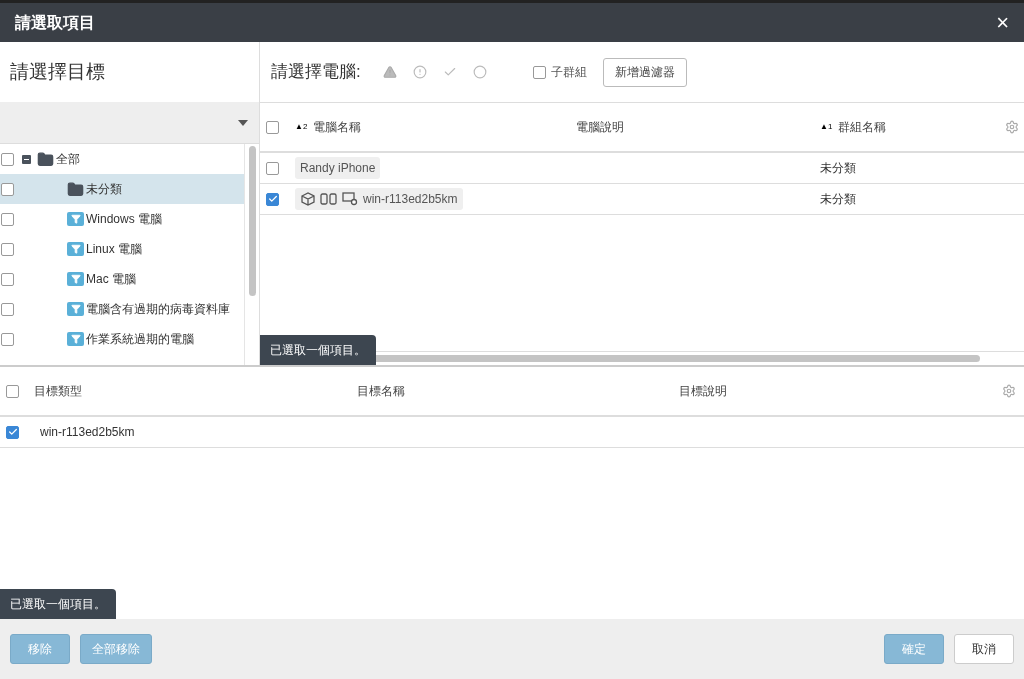 The image size is (1024, 679). What do you see at coordinates (26, 159) in the screenshot?
I see `collapse-icon` at bounding box center [26, 159].